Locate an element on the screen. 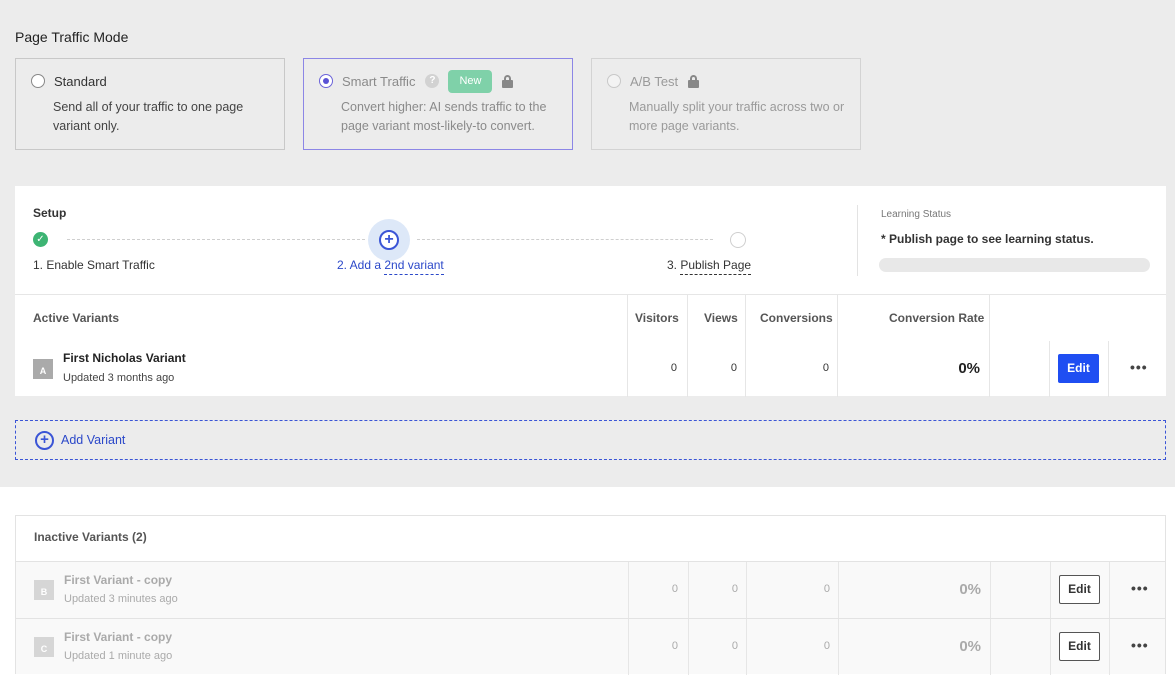 The image size is (1175, 692). views-header: Views is located at coordinates (721, 318).